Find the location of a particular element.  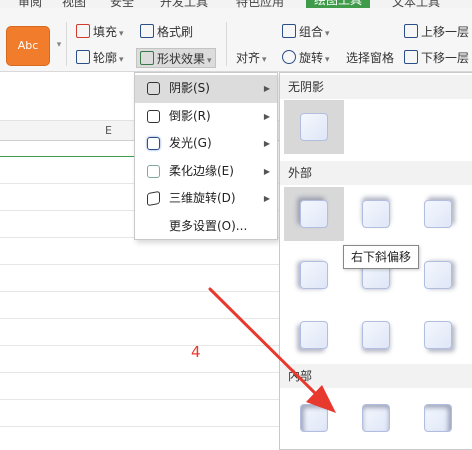

step-number-annotation: 4 is located at coordinates (196, 352).